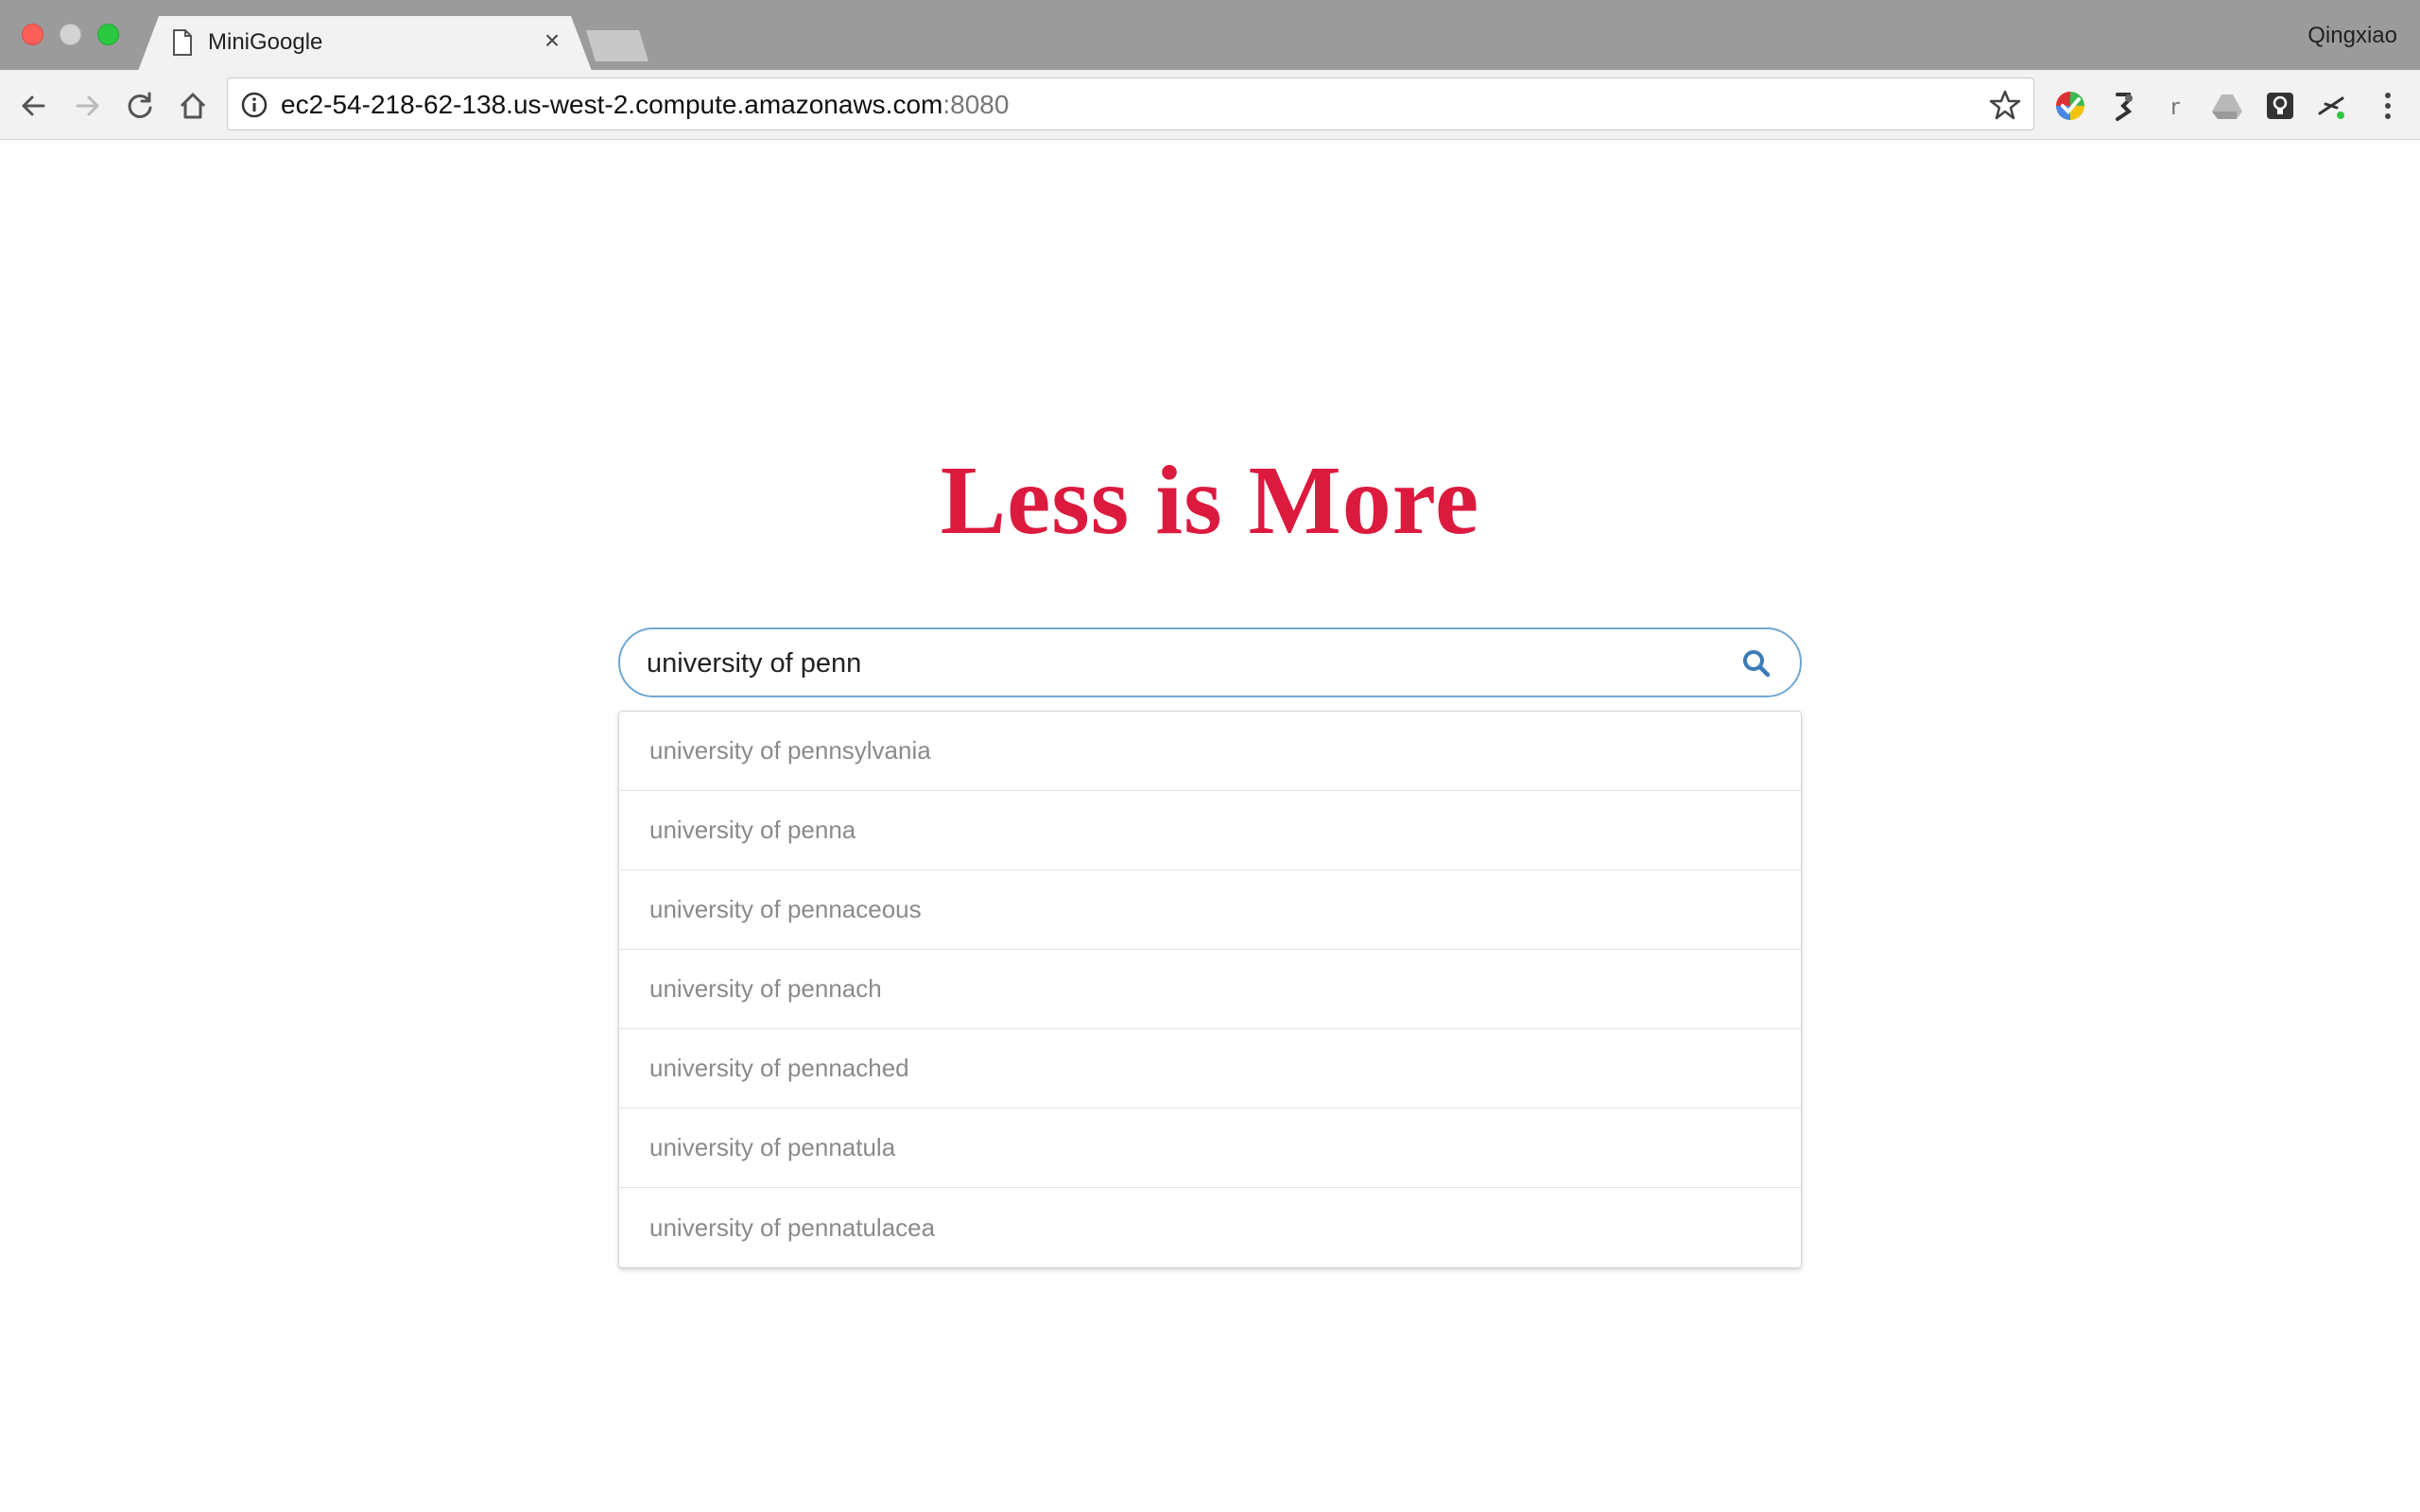 This screenshot has width=2420, height=1512. What do you see at coordinates (1210, 910) in the screenshot?
I see `suggestion-item: university of pennaceous` at bounding box center [1210, 910].